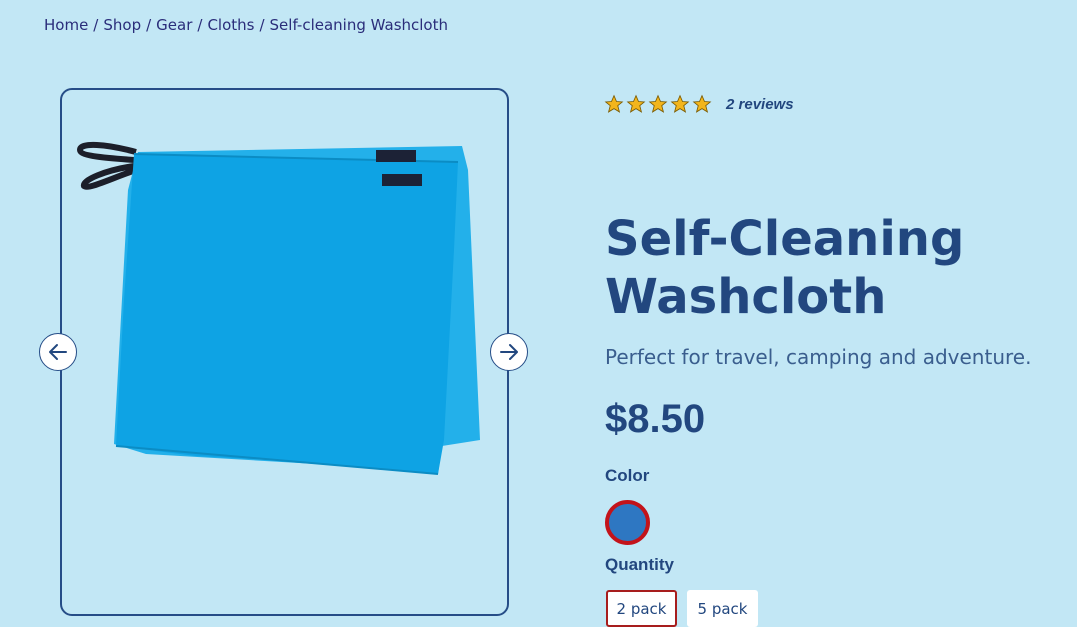  What do you see at coordinates (122, 25) in the screenshot?
I see `breadcrumb-shop: Shop` at bounding box center [122, 25].